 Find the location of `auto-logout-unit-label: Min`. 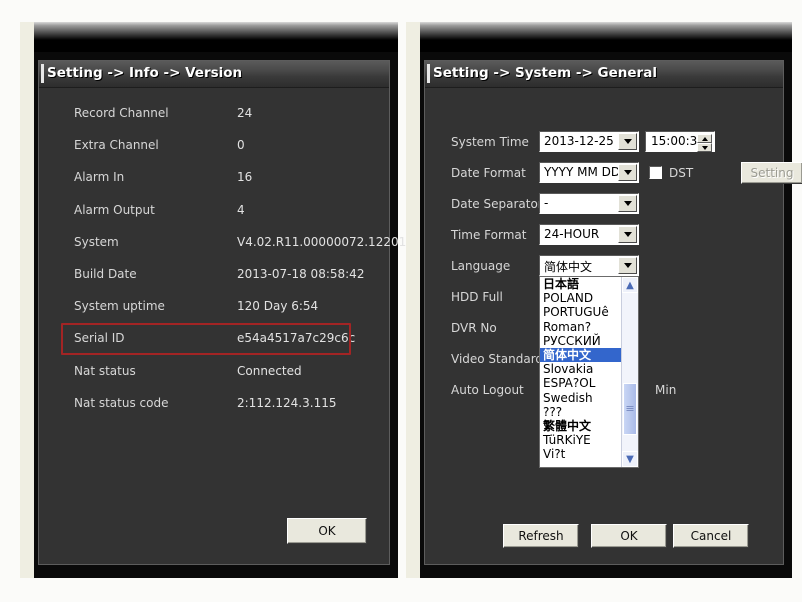

auto-logout-unit-label: Min is located at coordinates (666, 390).